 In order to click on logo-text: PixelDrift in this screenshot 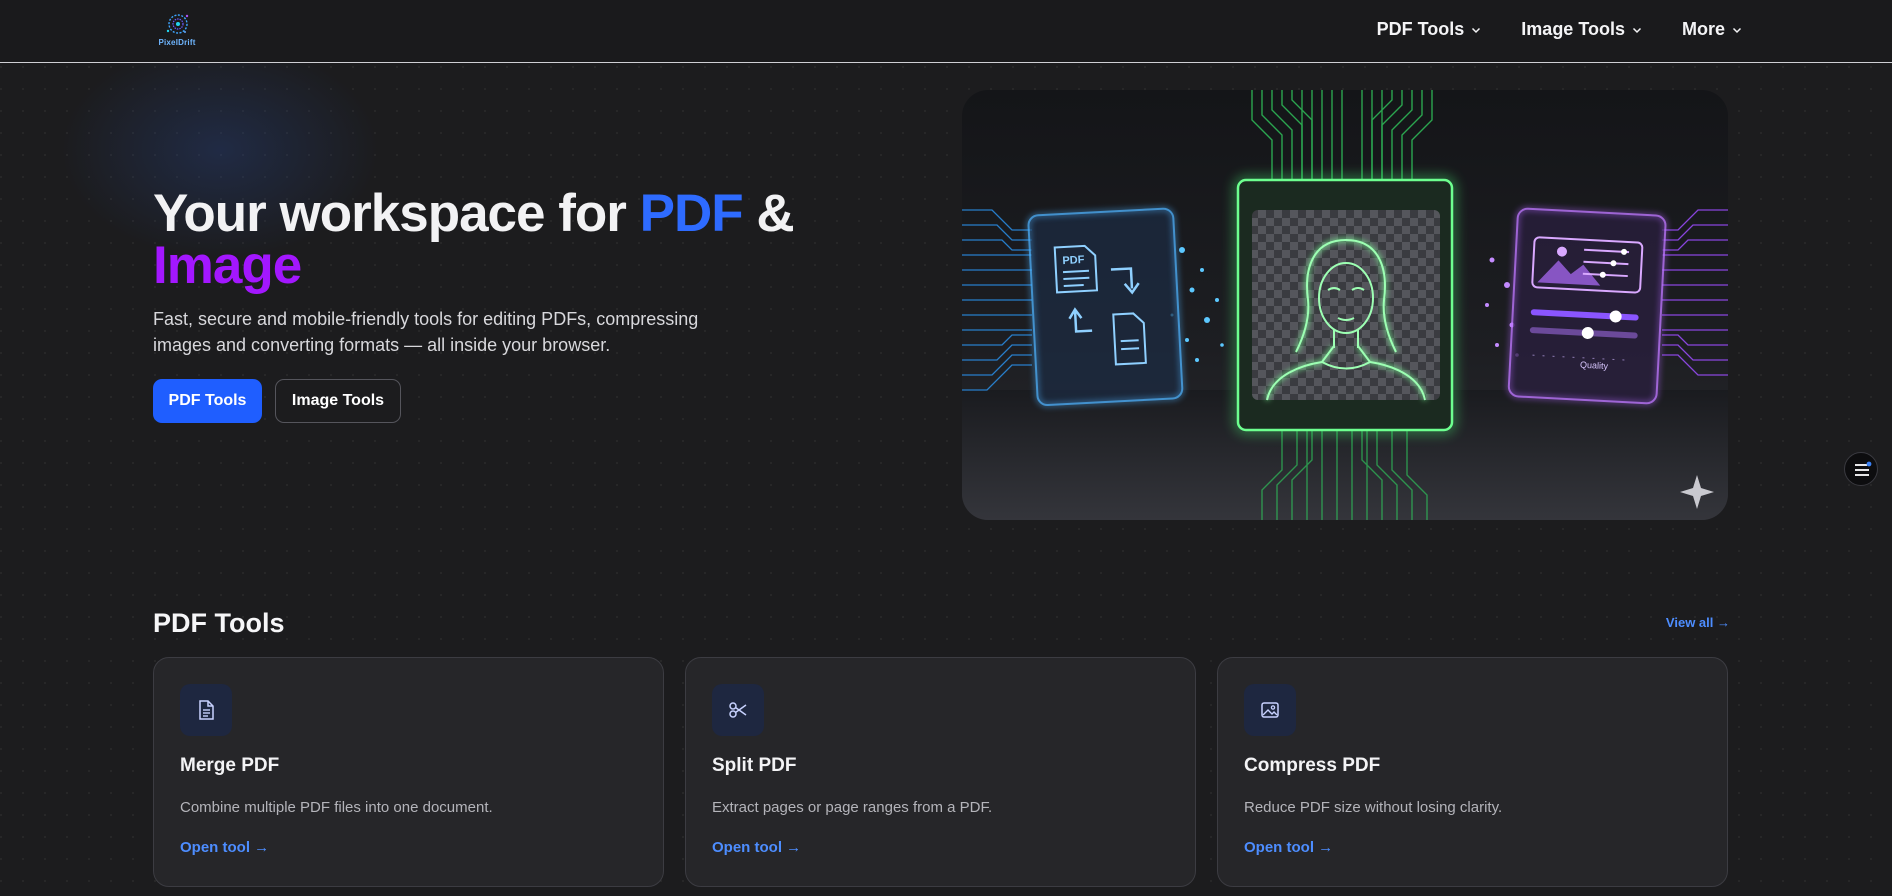, I will do `click(177, 42)`.